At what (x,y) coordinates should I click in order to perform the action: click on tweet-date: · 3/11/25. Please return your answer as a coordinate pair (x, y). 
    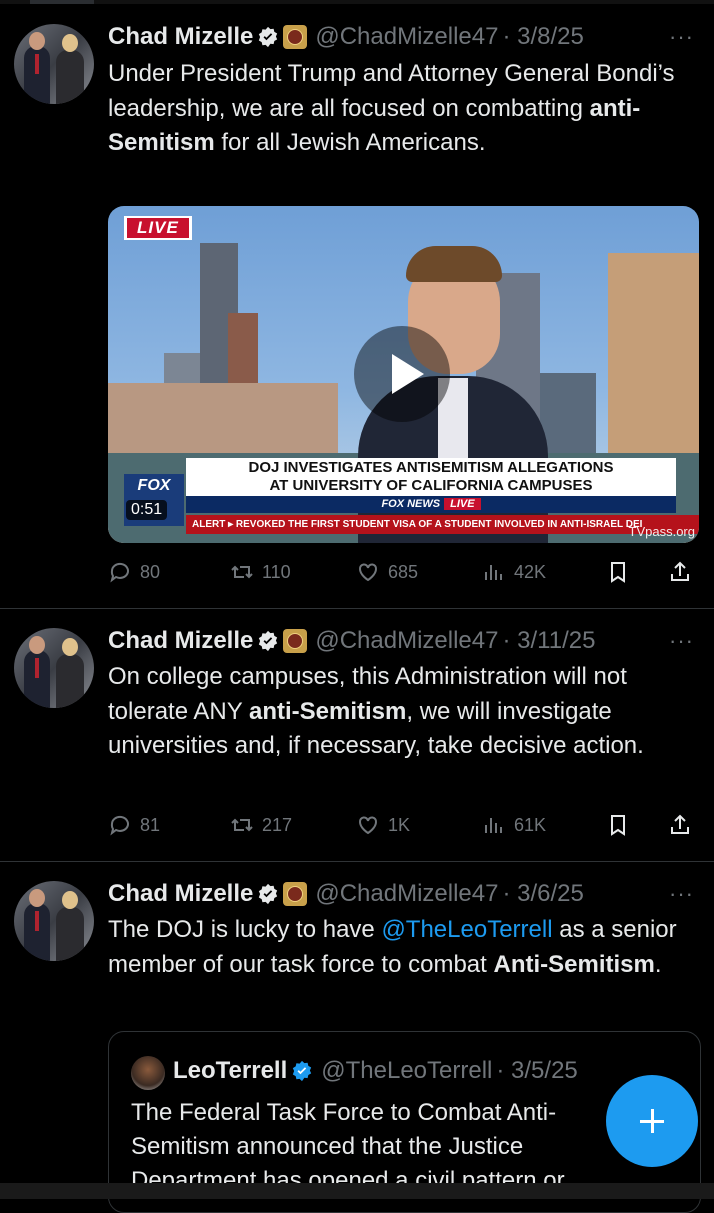
    Looking at the image, I should click on (548, 641).